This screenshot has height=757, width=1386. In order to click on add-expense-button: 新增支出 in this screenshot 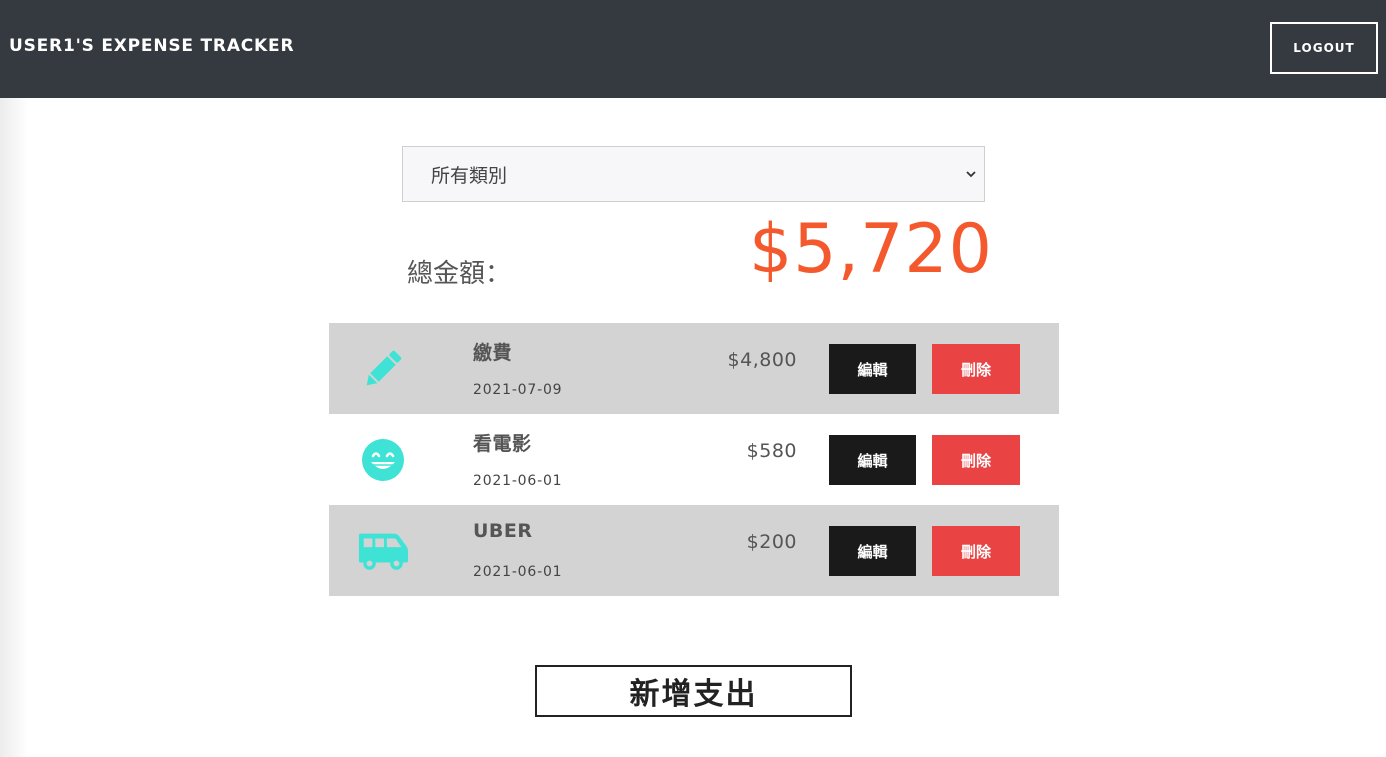, I will do `click(693, 691)`.